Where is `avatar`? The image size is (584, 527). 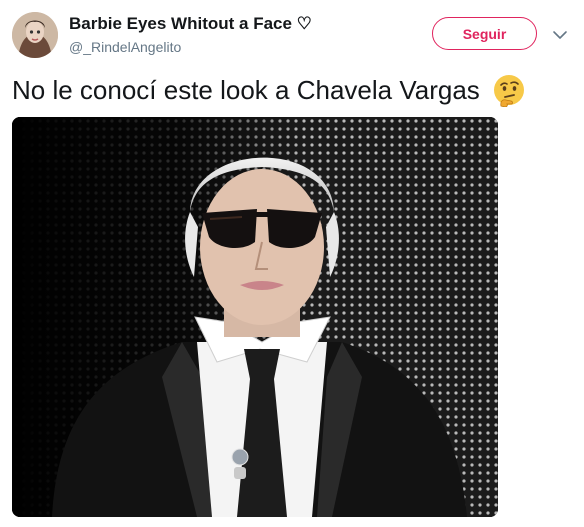 avatar is located at coordinates (35, 35).